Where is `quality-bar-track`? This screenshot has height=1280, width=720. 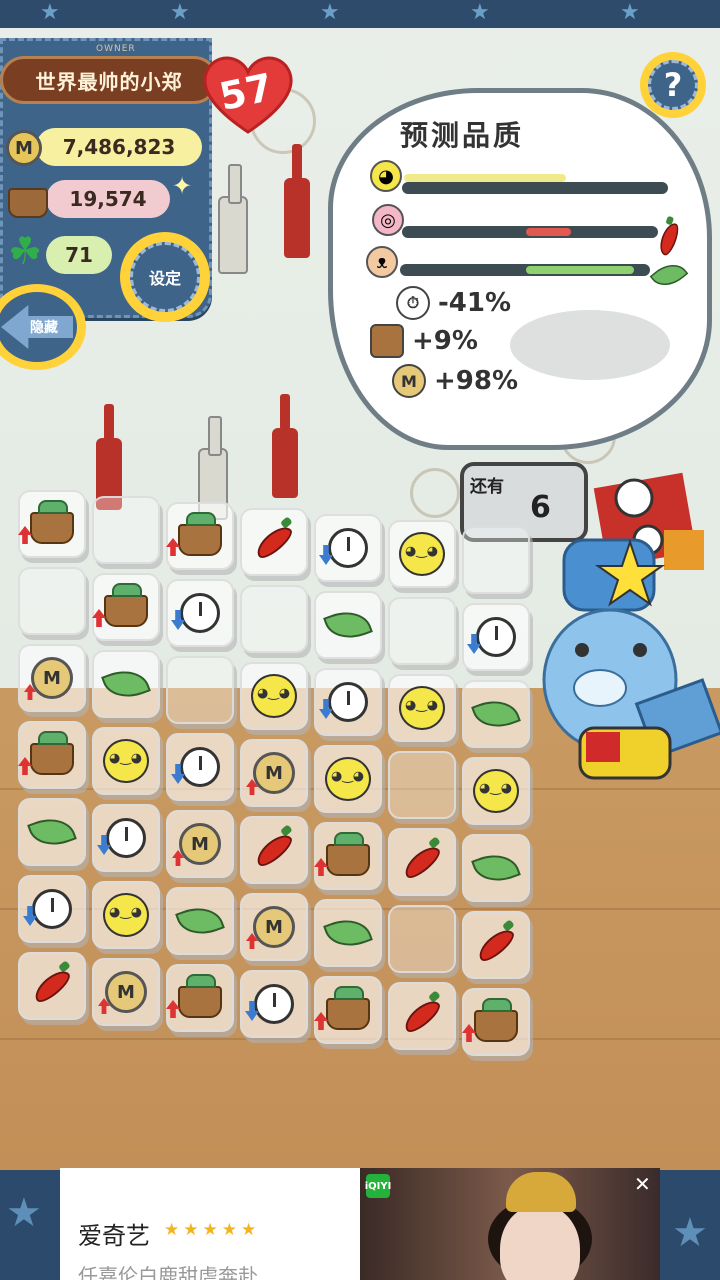 quality-bar-track is located at coordinates (535, 188).